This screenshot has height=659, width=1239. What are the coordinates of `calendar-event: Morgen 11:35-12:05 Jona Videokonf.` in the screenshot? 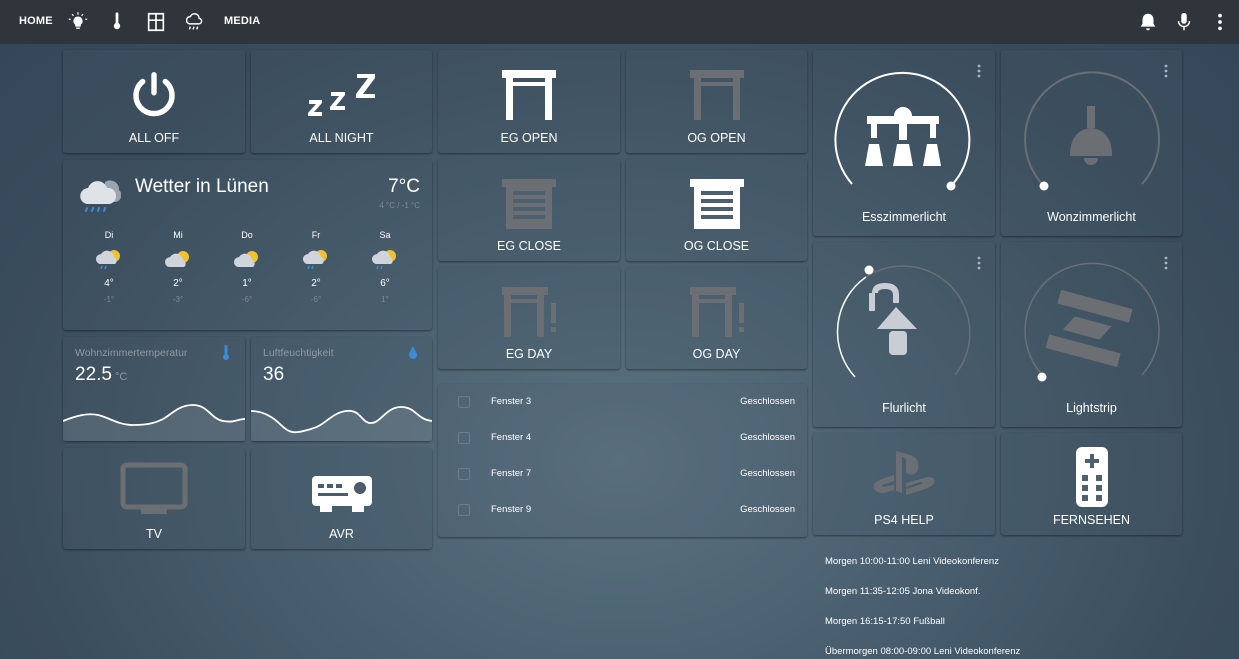 It's located at (902, 591).